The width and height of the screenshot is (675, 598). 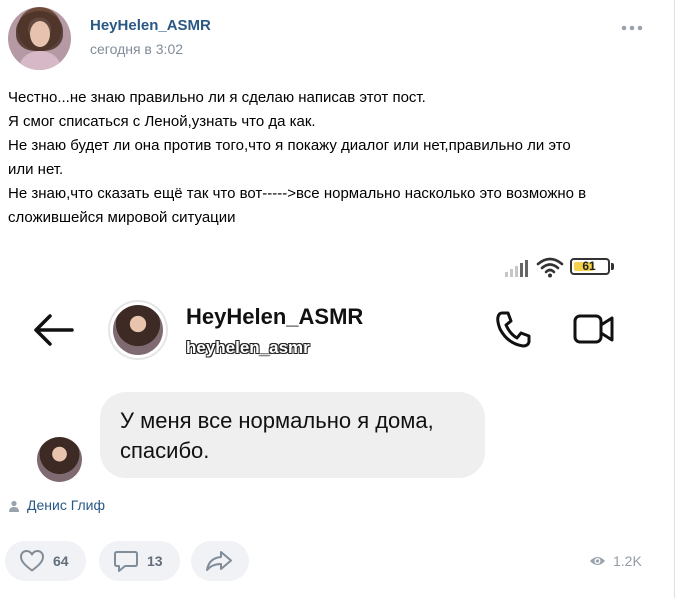 What do you see at coordinates (45, 561) in the screenshot?
I see `like-button: 64` at bounding box center [45, 561].